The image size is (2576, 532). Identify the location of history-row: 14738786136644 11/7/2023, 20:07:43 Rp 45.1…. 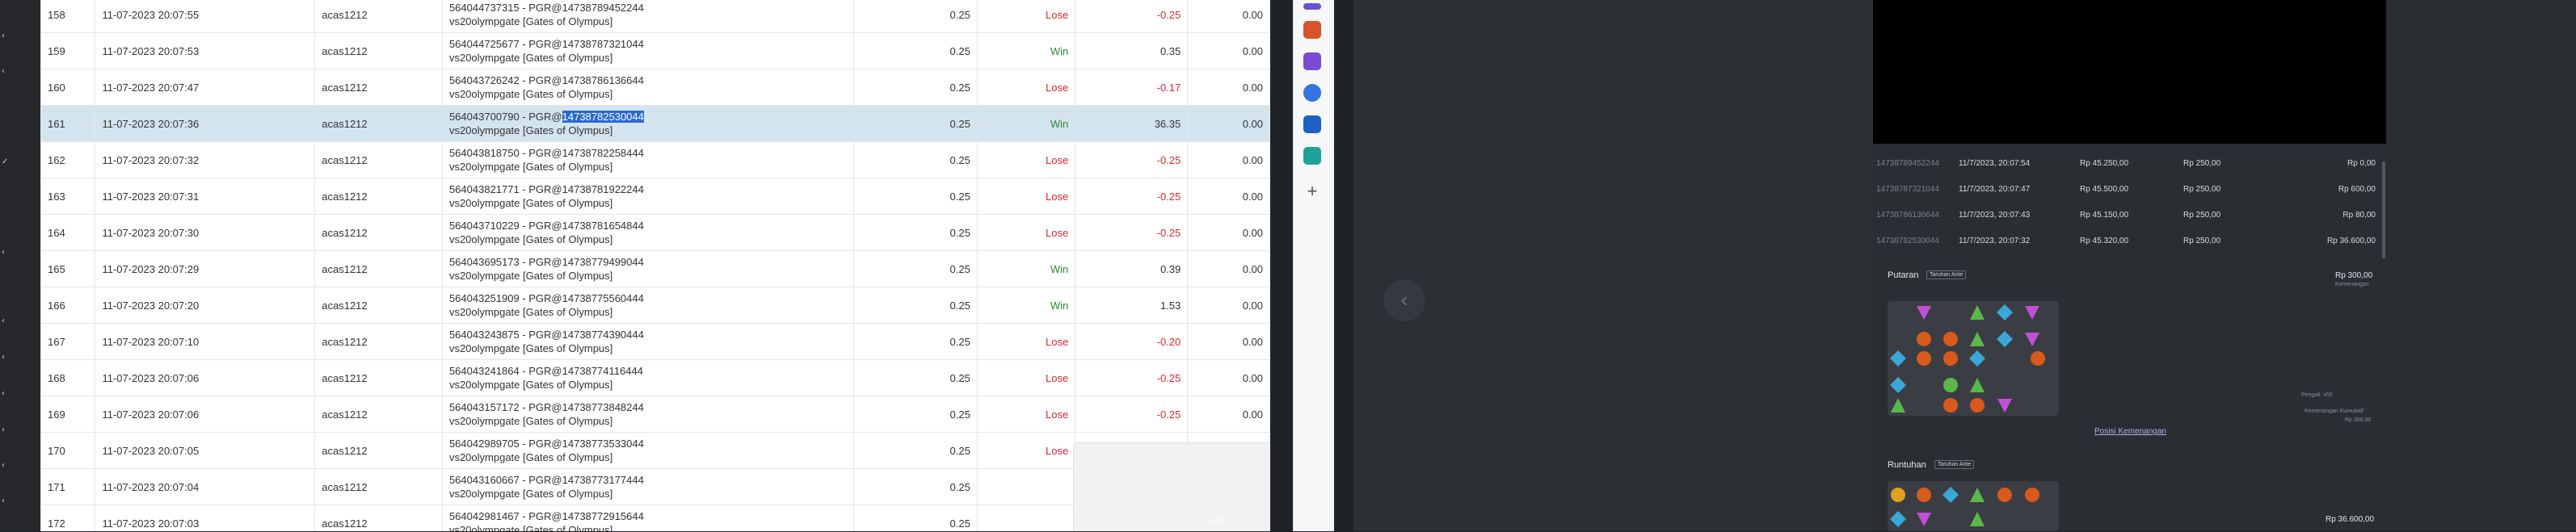
(2127, 208).